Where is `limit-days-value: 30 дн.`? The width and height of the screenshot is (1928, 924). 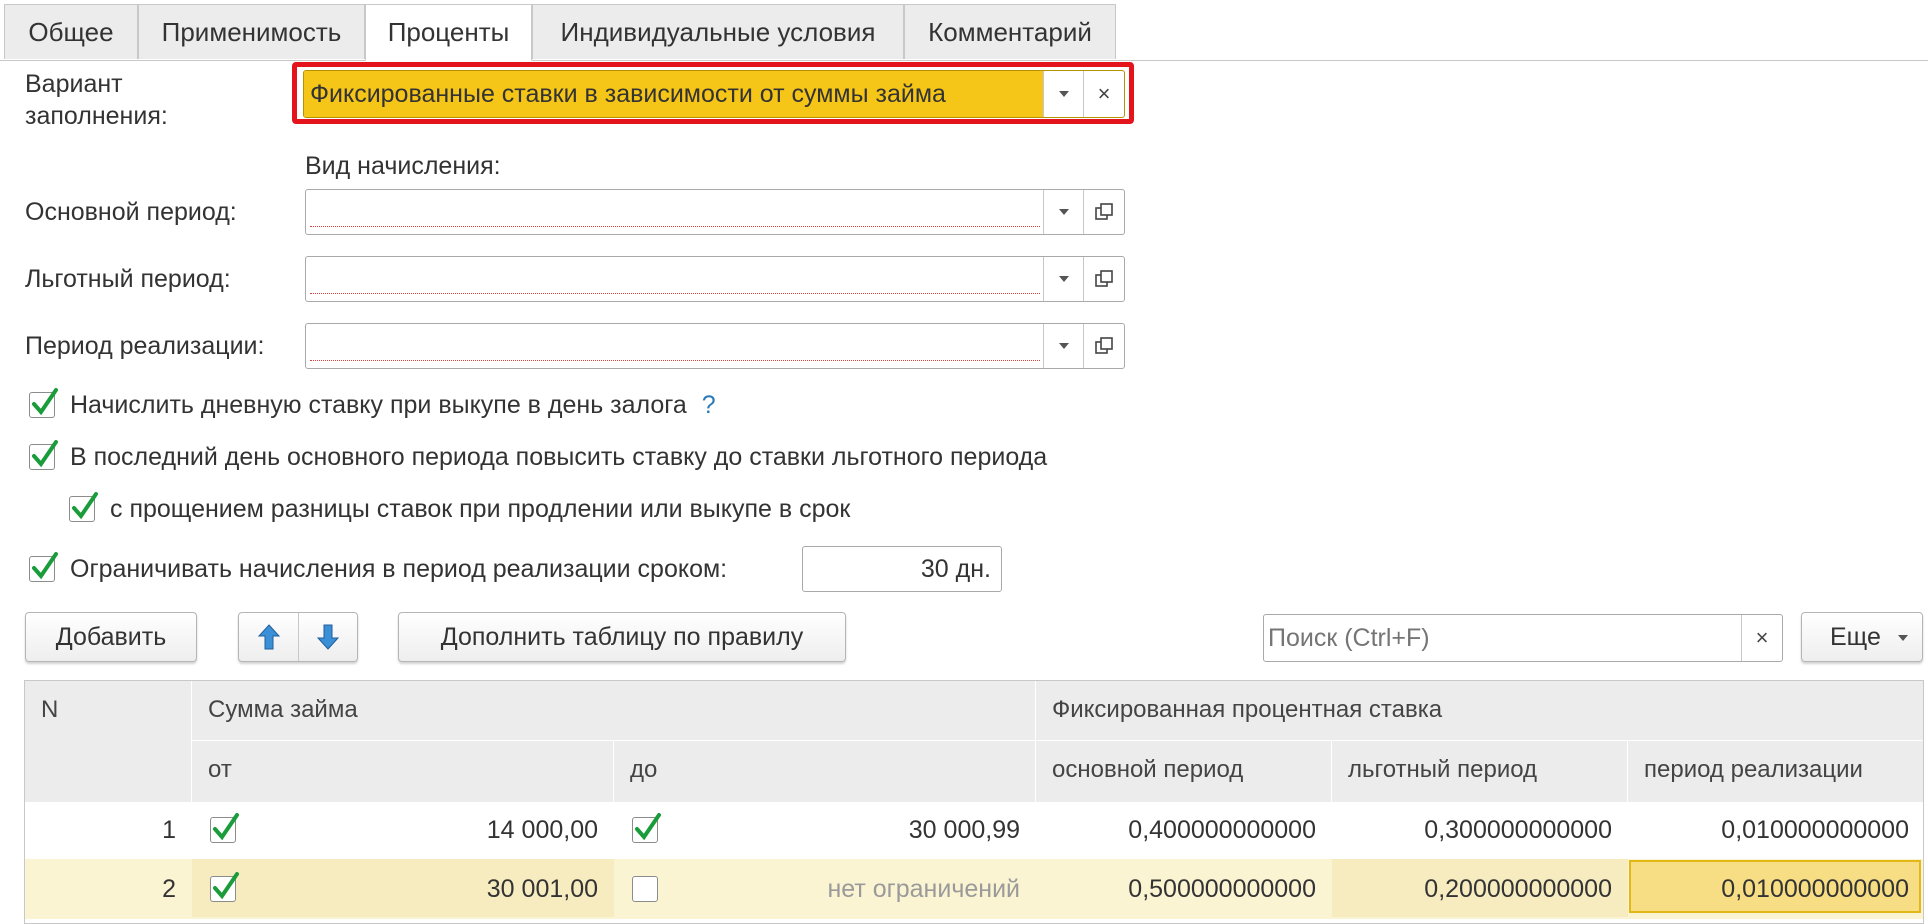 limit-days-value: 30 дн. is located at coordinates (955, 569).